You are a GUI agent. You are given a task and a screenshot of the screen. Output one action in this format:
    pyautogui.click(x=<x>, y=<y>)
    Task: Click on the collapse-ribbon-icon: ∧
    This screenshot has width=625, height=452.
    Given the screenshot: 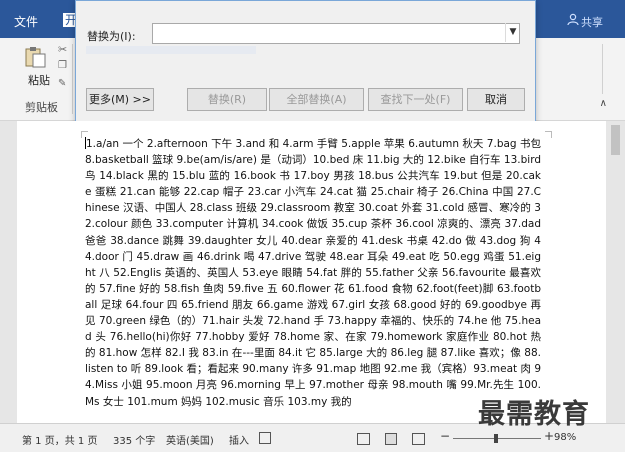 What is the action you would take?
    pyautogui.click(x=603, y=103)
    